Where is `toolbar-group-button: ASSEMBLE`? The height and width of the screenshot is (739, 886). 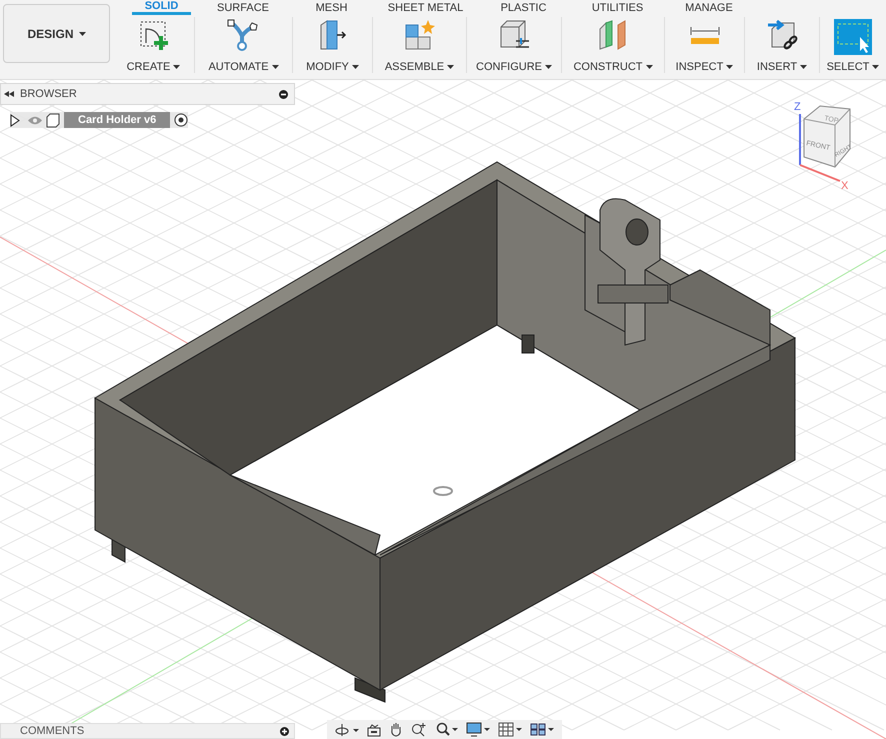
toolbar-group-button: ASSEMBLE is located at coordinates (420, 45).